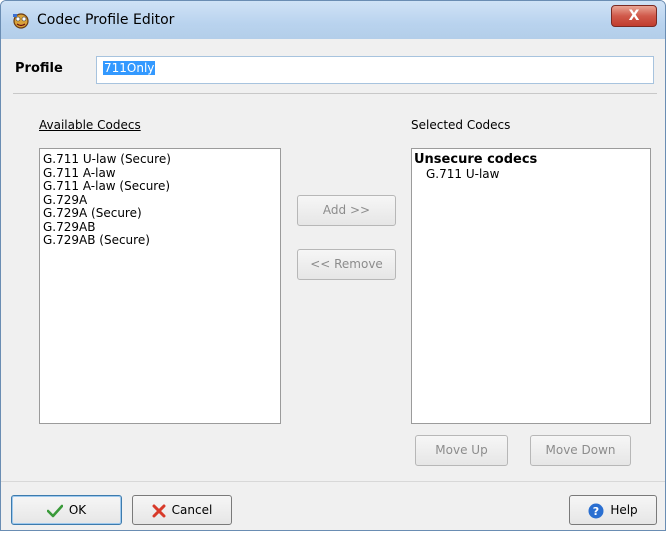 The image size is (670, 535). What do you see at coordinates (39, 68) in the screenshot?
I see `profile-label: Profile` at bounding box center [39, 68].